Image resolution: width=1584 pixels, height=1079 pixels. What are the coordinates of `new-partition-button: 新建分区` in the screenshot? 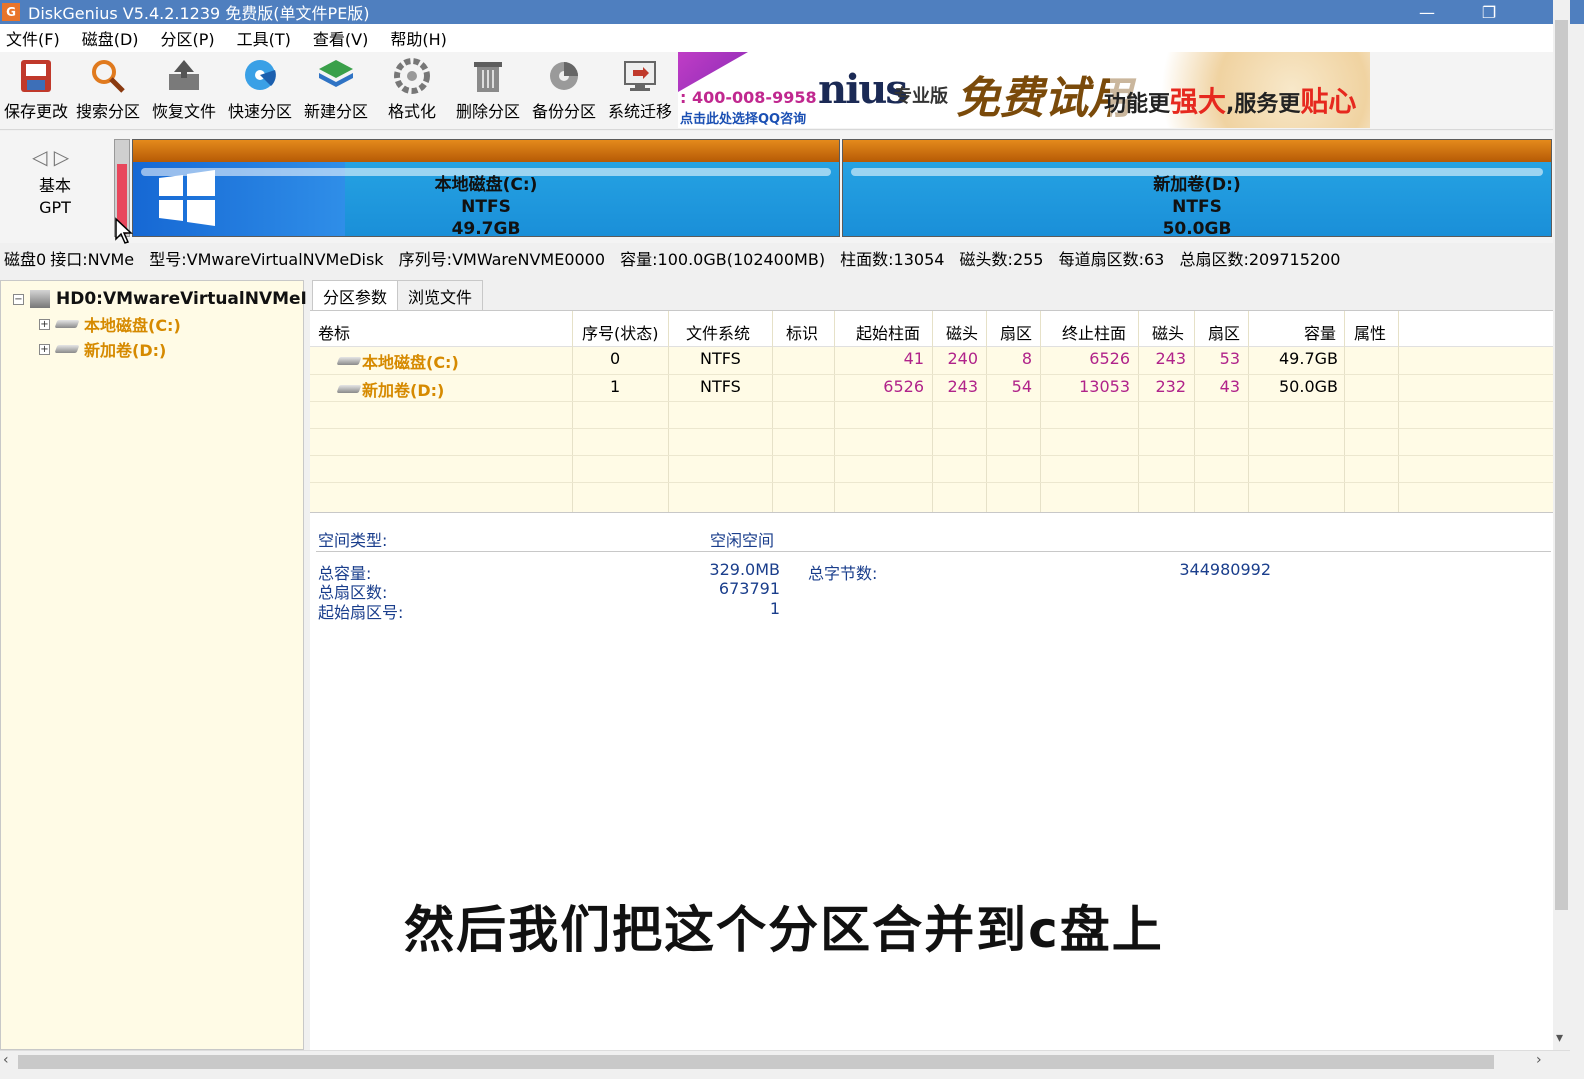 It's located at (336, 91).